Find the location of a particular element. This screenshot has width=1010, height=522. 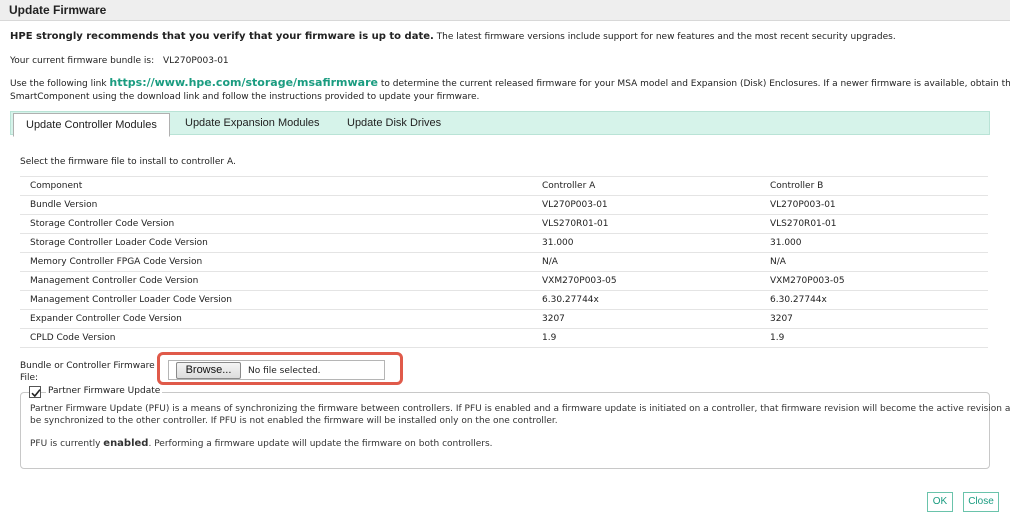

file-status: No file selected. is located at coordinates (284, 371).